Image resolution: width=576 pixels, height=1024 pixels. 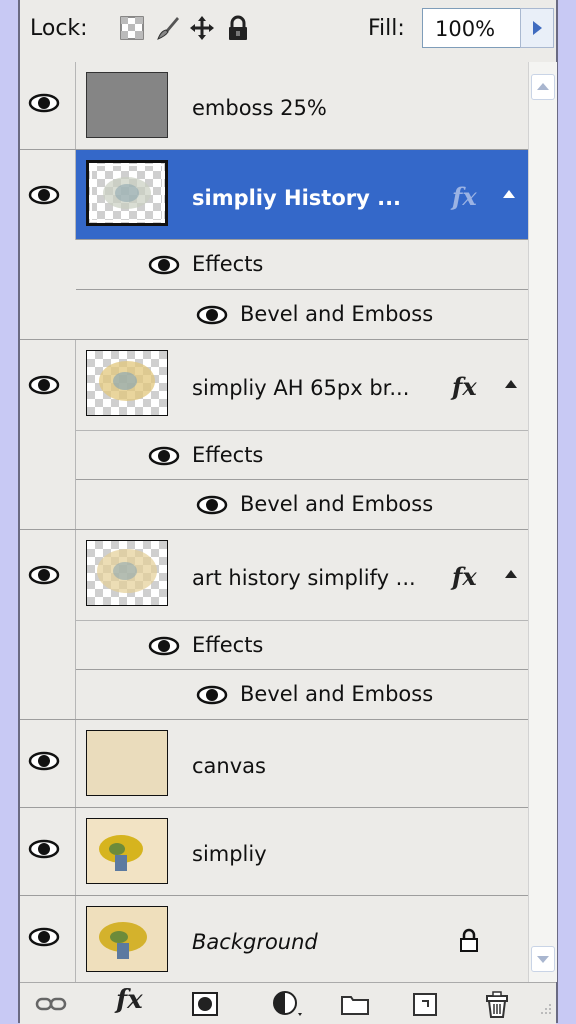 I want to click on delete-layer-icon, so click(x=497, y=1004).